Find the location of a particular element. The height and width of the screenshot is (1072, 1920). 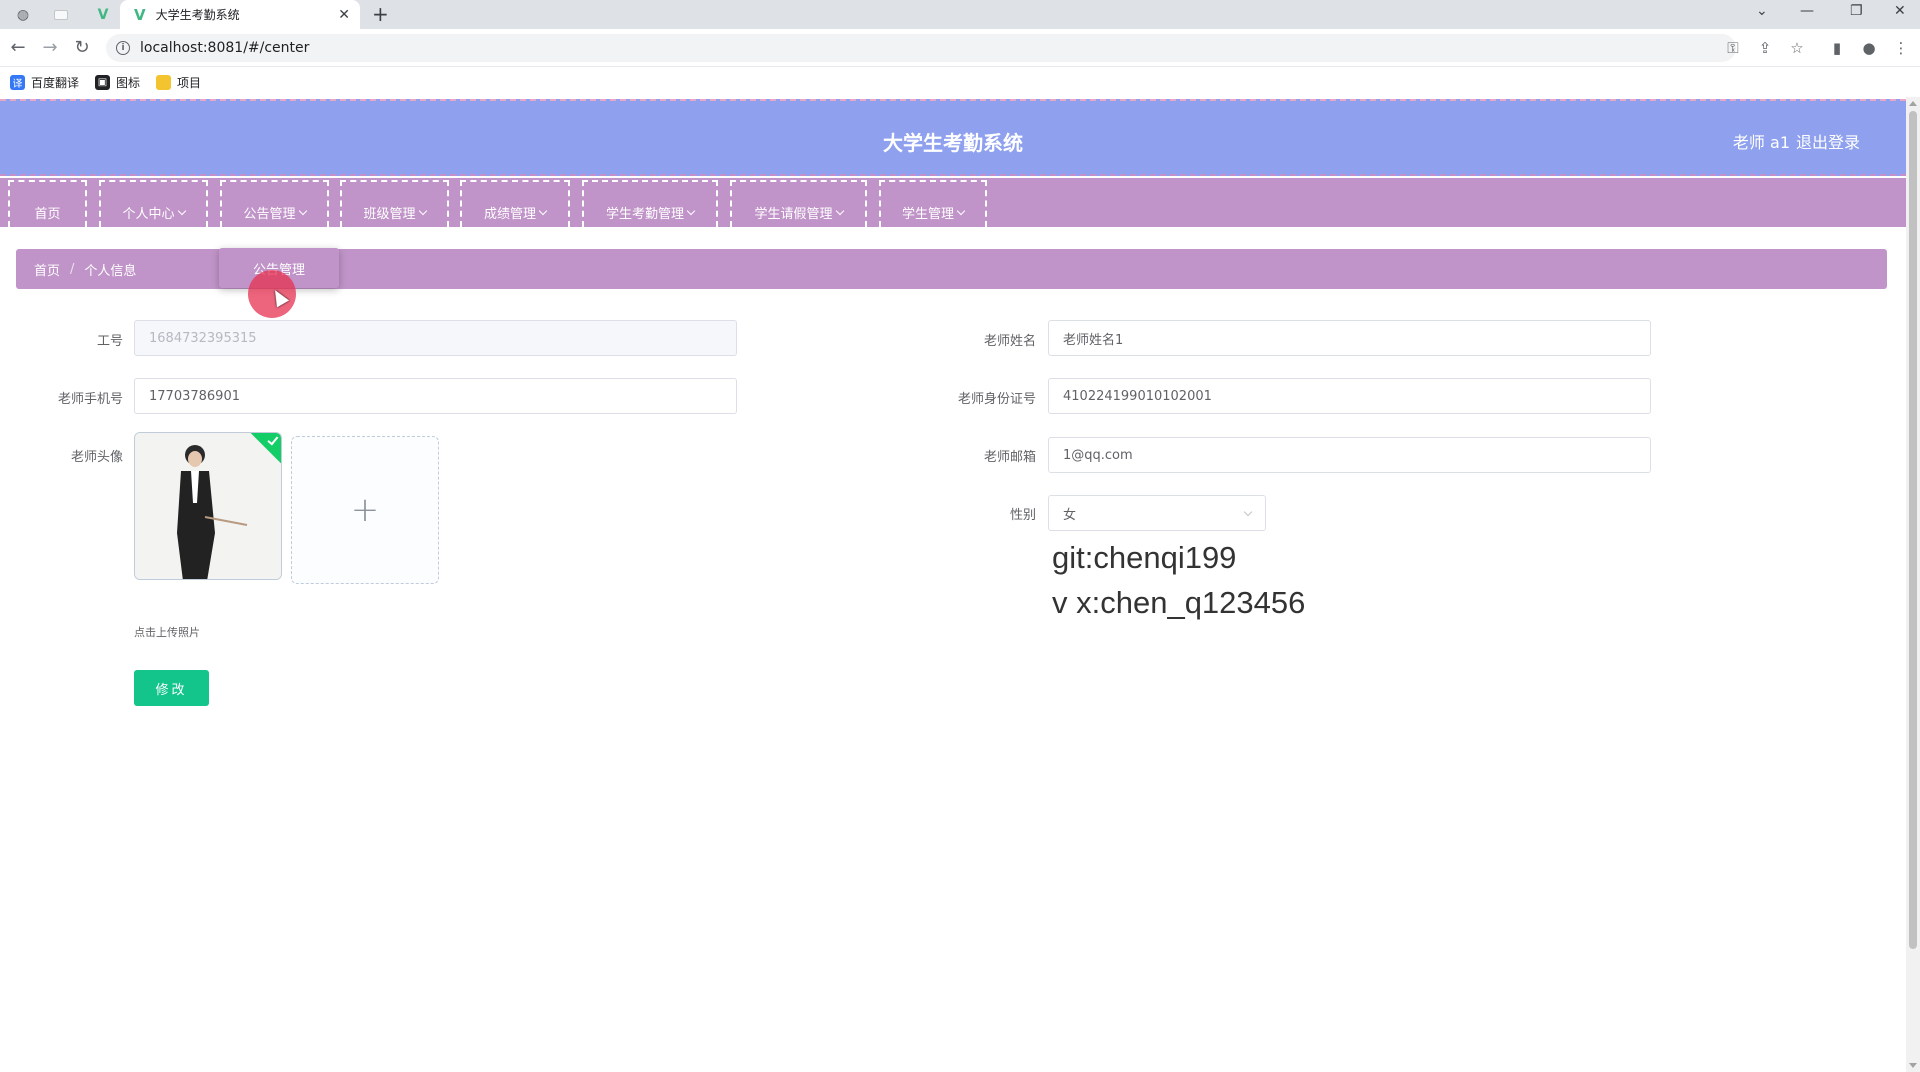

job-no-label: 工号 is located at coordinates (109, 341).